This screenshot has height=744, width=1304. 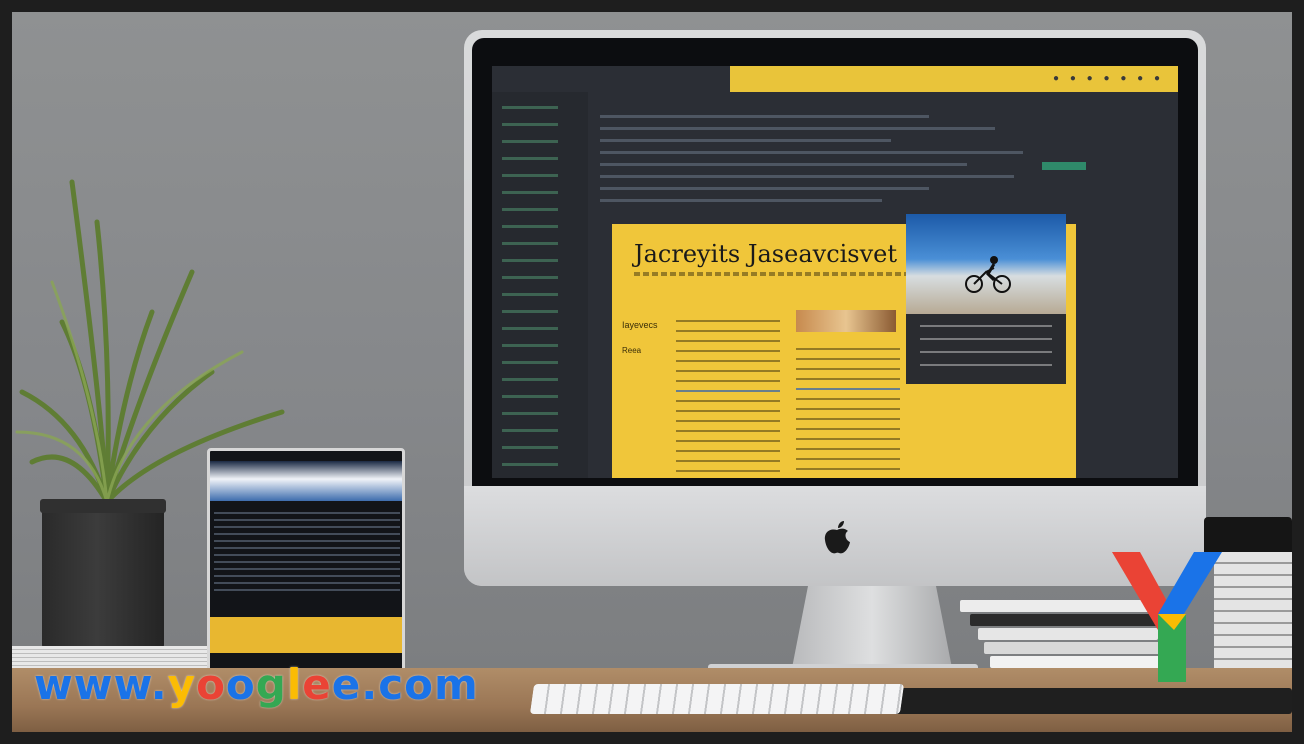 What do you see at coordinates (986, 349) in the screenshot?
I see `photo-caption-panel` at bounding box center [986, 349].